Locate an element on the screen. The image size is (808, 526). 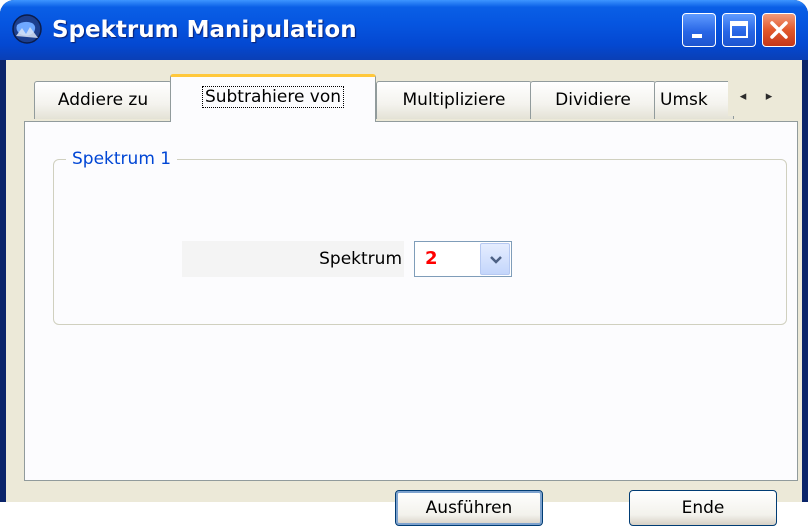
spektrum-select: 2 is located at coordinates (463, 259).